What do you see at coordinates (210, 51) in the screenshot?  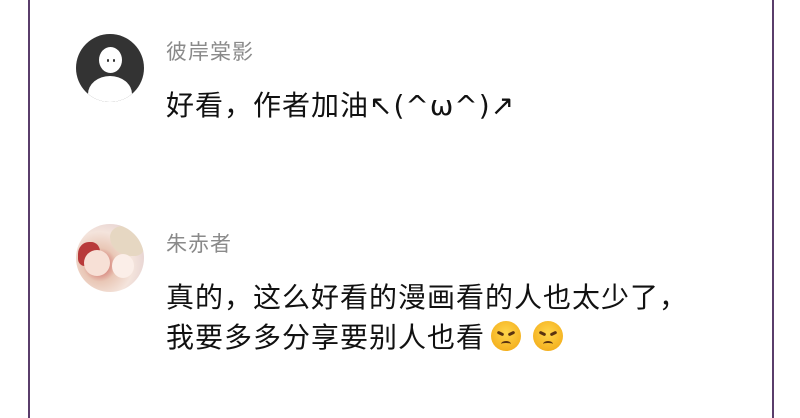 I see `comment-username: 彼岸棠影` at bounding box center [210, 51].